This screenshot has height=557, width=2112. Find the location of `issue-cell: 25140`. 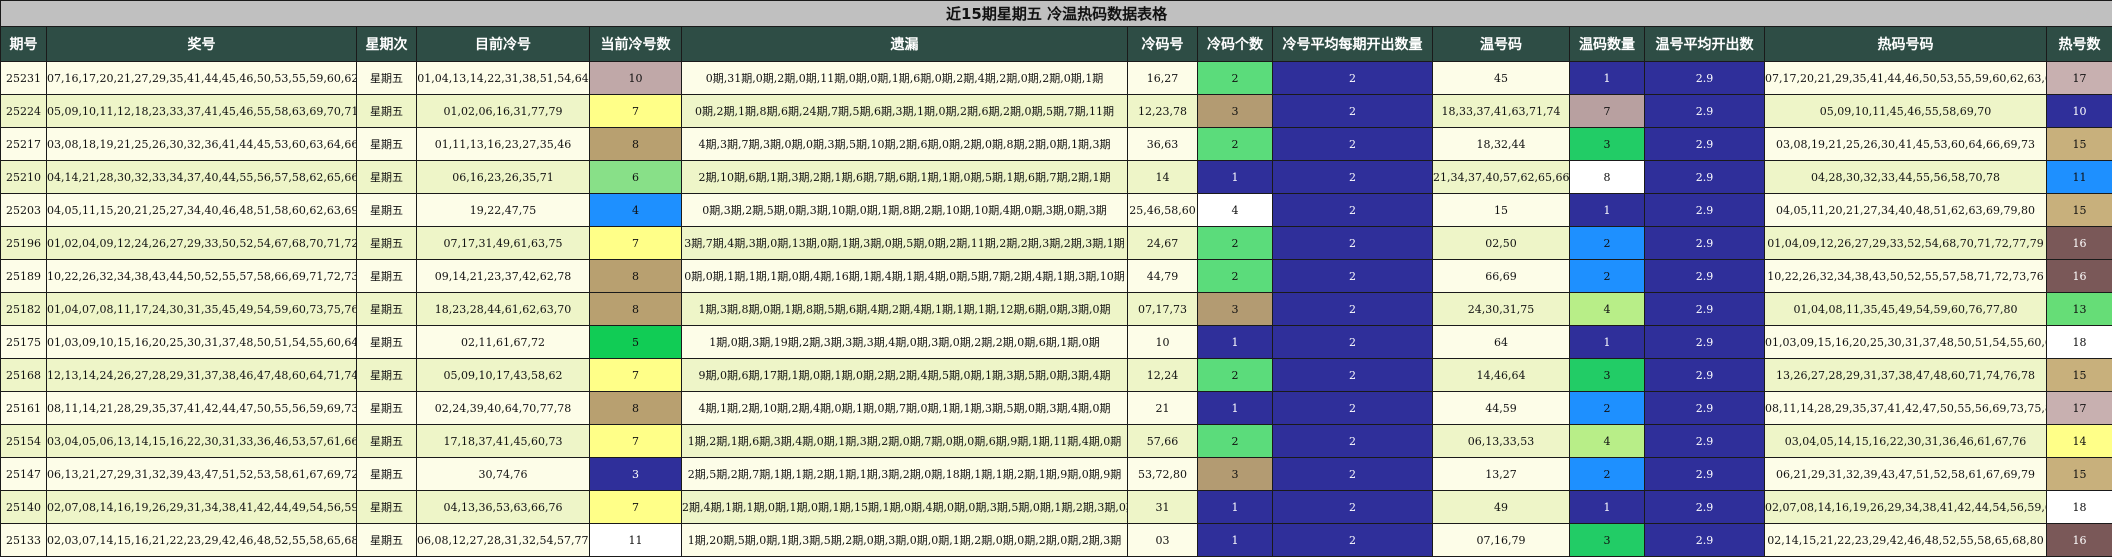

issue-cell: 25140 is located at coordinates (24, 507).